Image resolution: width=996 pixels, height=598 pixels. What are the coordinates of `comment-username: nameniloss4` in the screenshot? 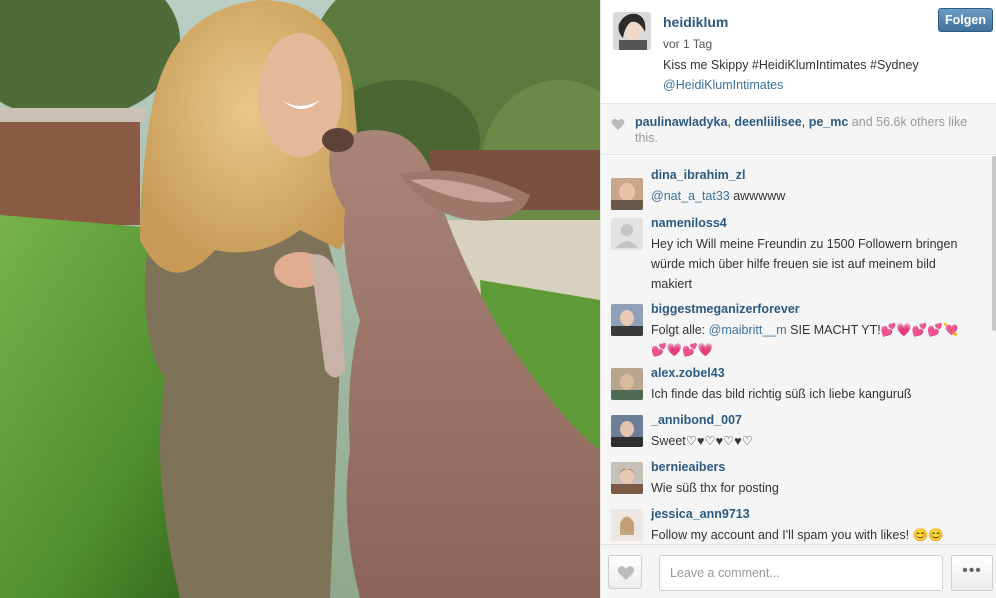 It's located at (689, 223).